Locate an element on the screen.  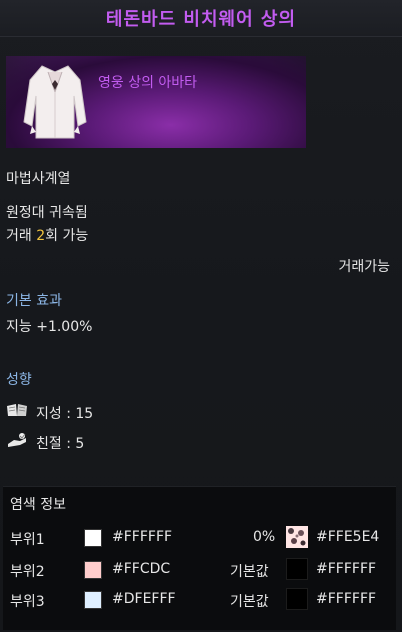
dye-part-label: 부위2 is located at coordinates (27, 572).